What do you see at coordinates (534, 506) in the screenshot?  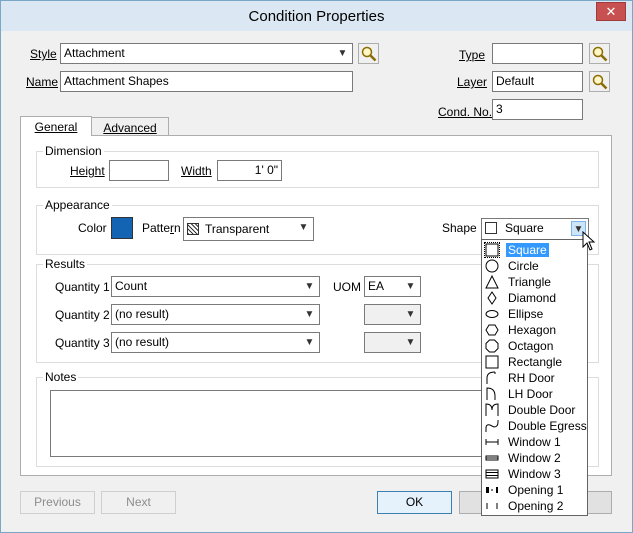 I see `shape-option-opening-2: Opening 2` at bounding box center [534, 506].